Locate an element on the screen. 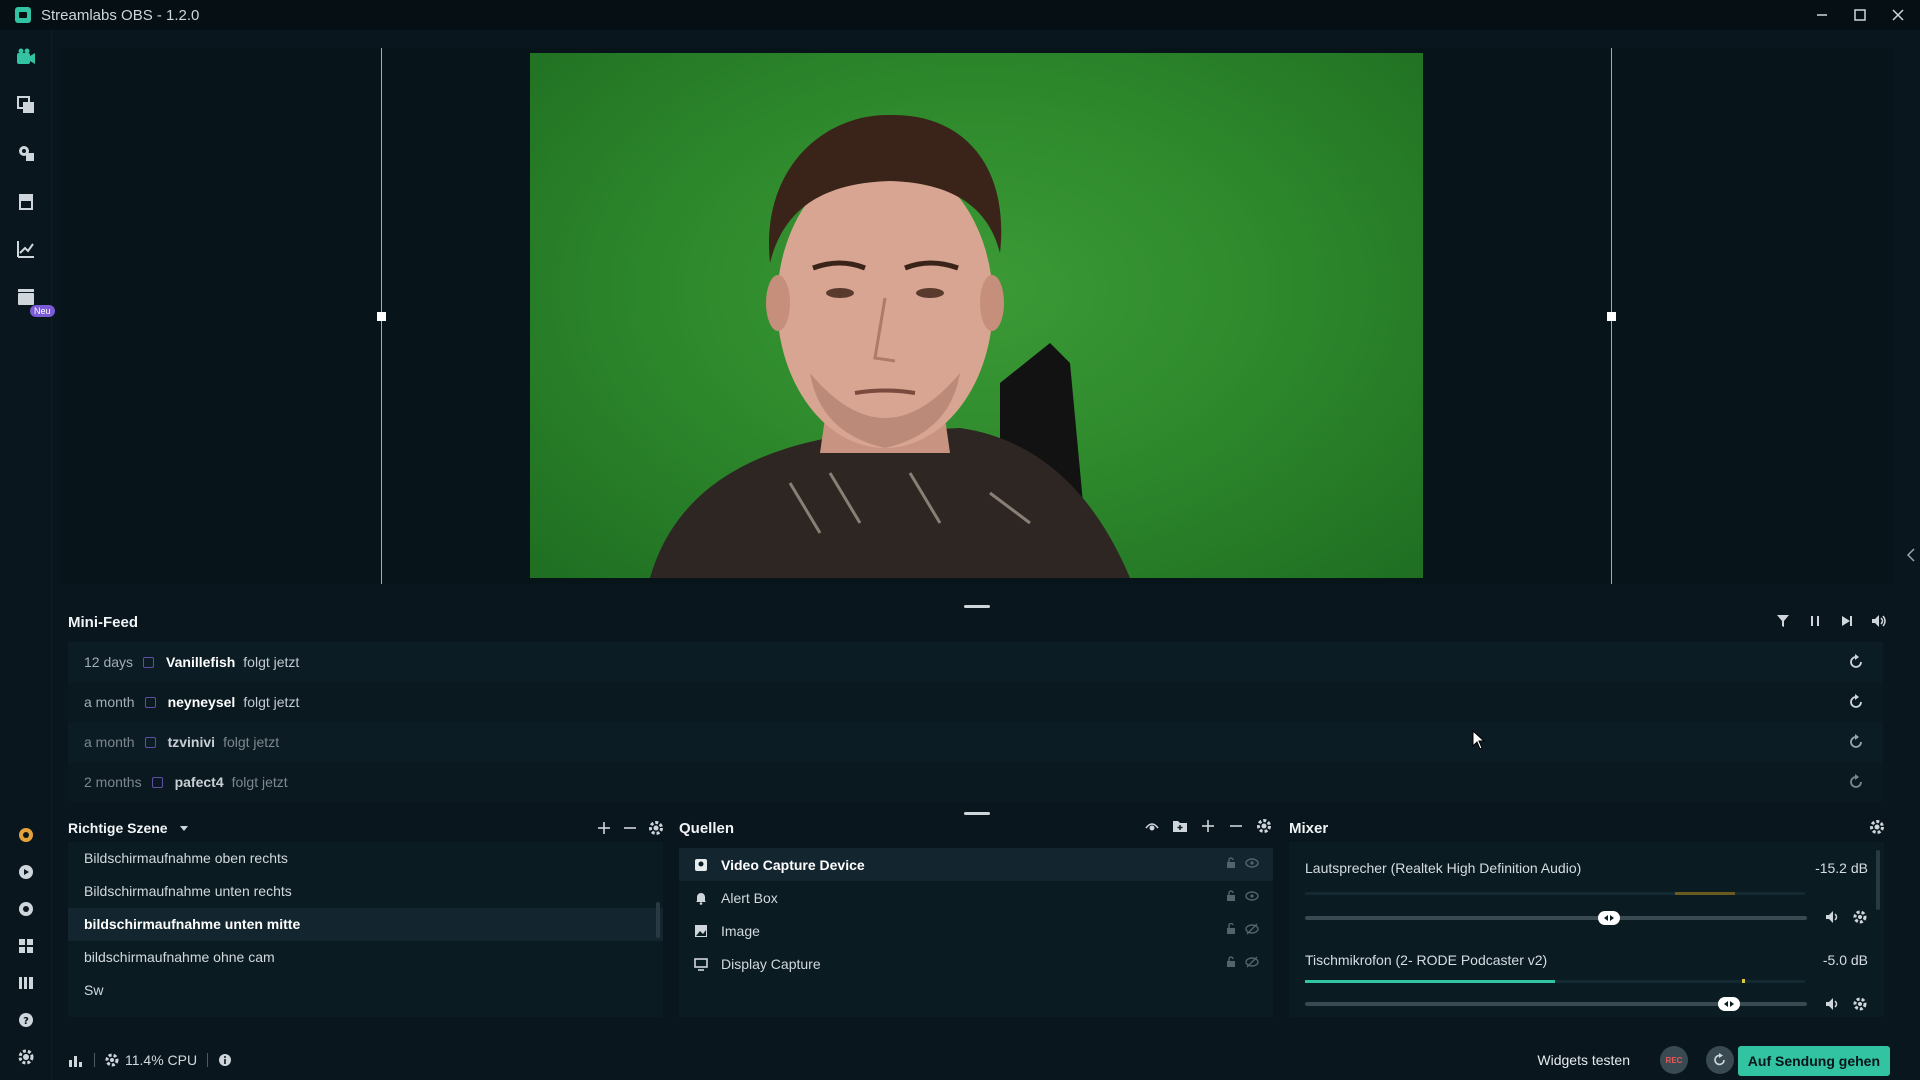 Image resolution: width=1920 pixels, height=1080 pixels. feed-item: 12 days Vanillefish folgt jetzt is located at coordinates (975, 662).